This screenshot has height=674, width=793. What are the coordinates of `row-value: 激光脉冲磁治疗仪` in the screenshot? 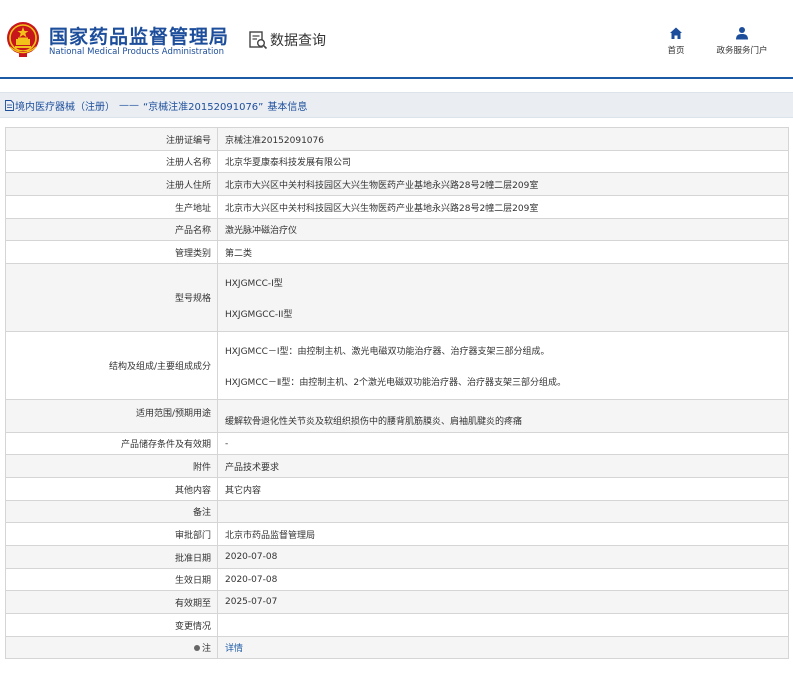 It's located at (261, 231).